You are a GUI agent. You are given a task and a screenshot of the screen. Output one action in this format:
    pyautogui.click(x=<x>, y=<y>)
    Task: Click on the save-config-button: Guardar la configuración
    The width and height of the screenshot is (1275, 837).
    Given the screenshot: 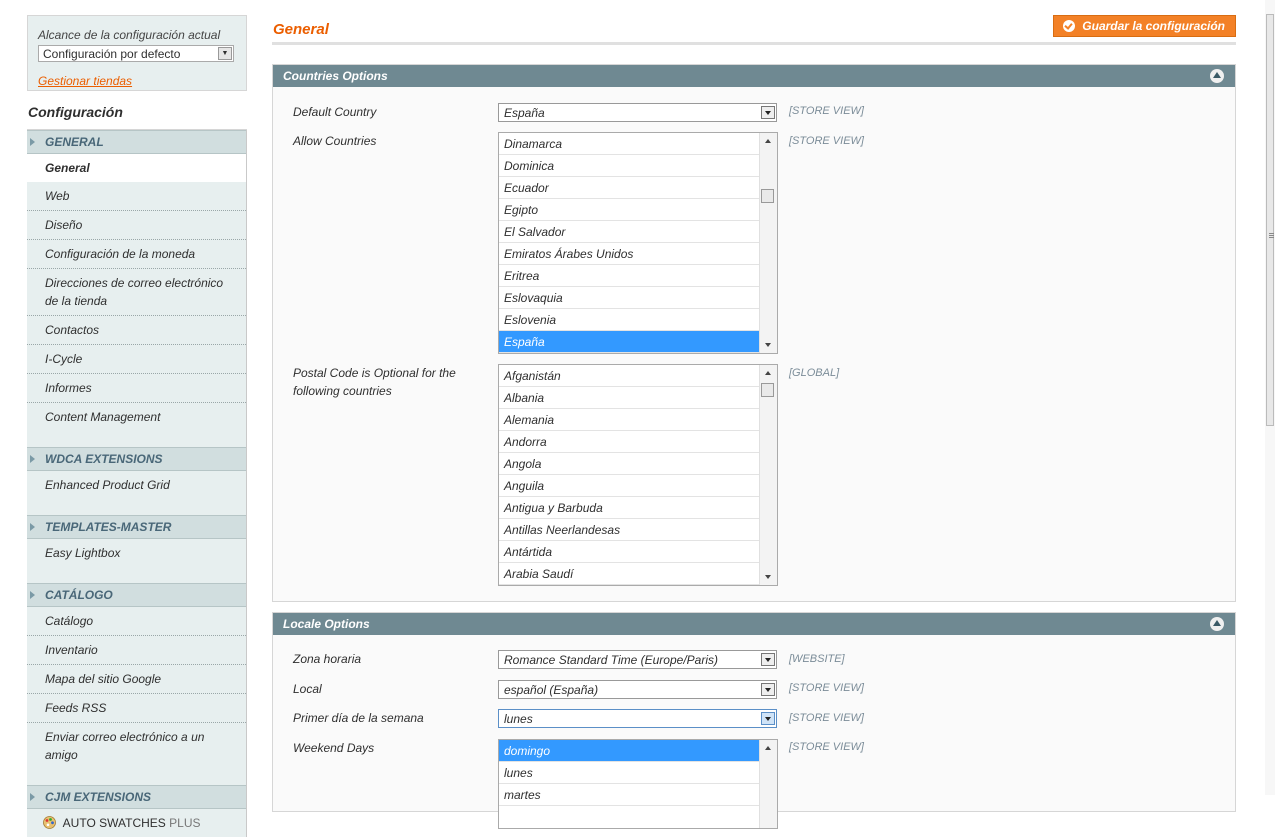 What is the action you would take?
    pyautogui.click(x=1144, y=26)
    